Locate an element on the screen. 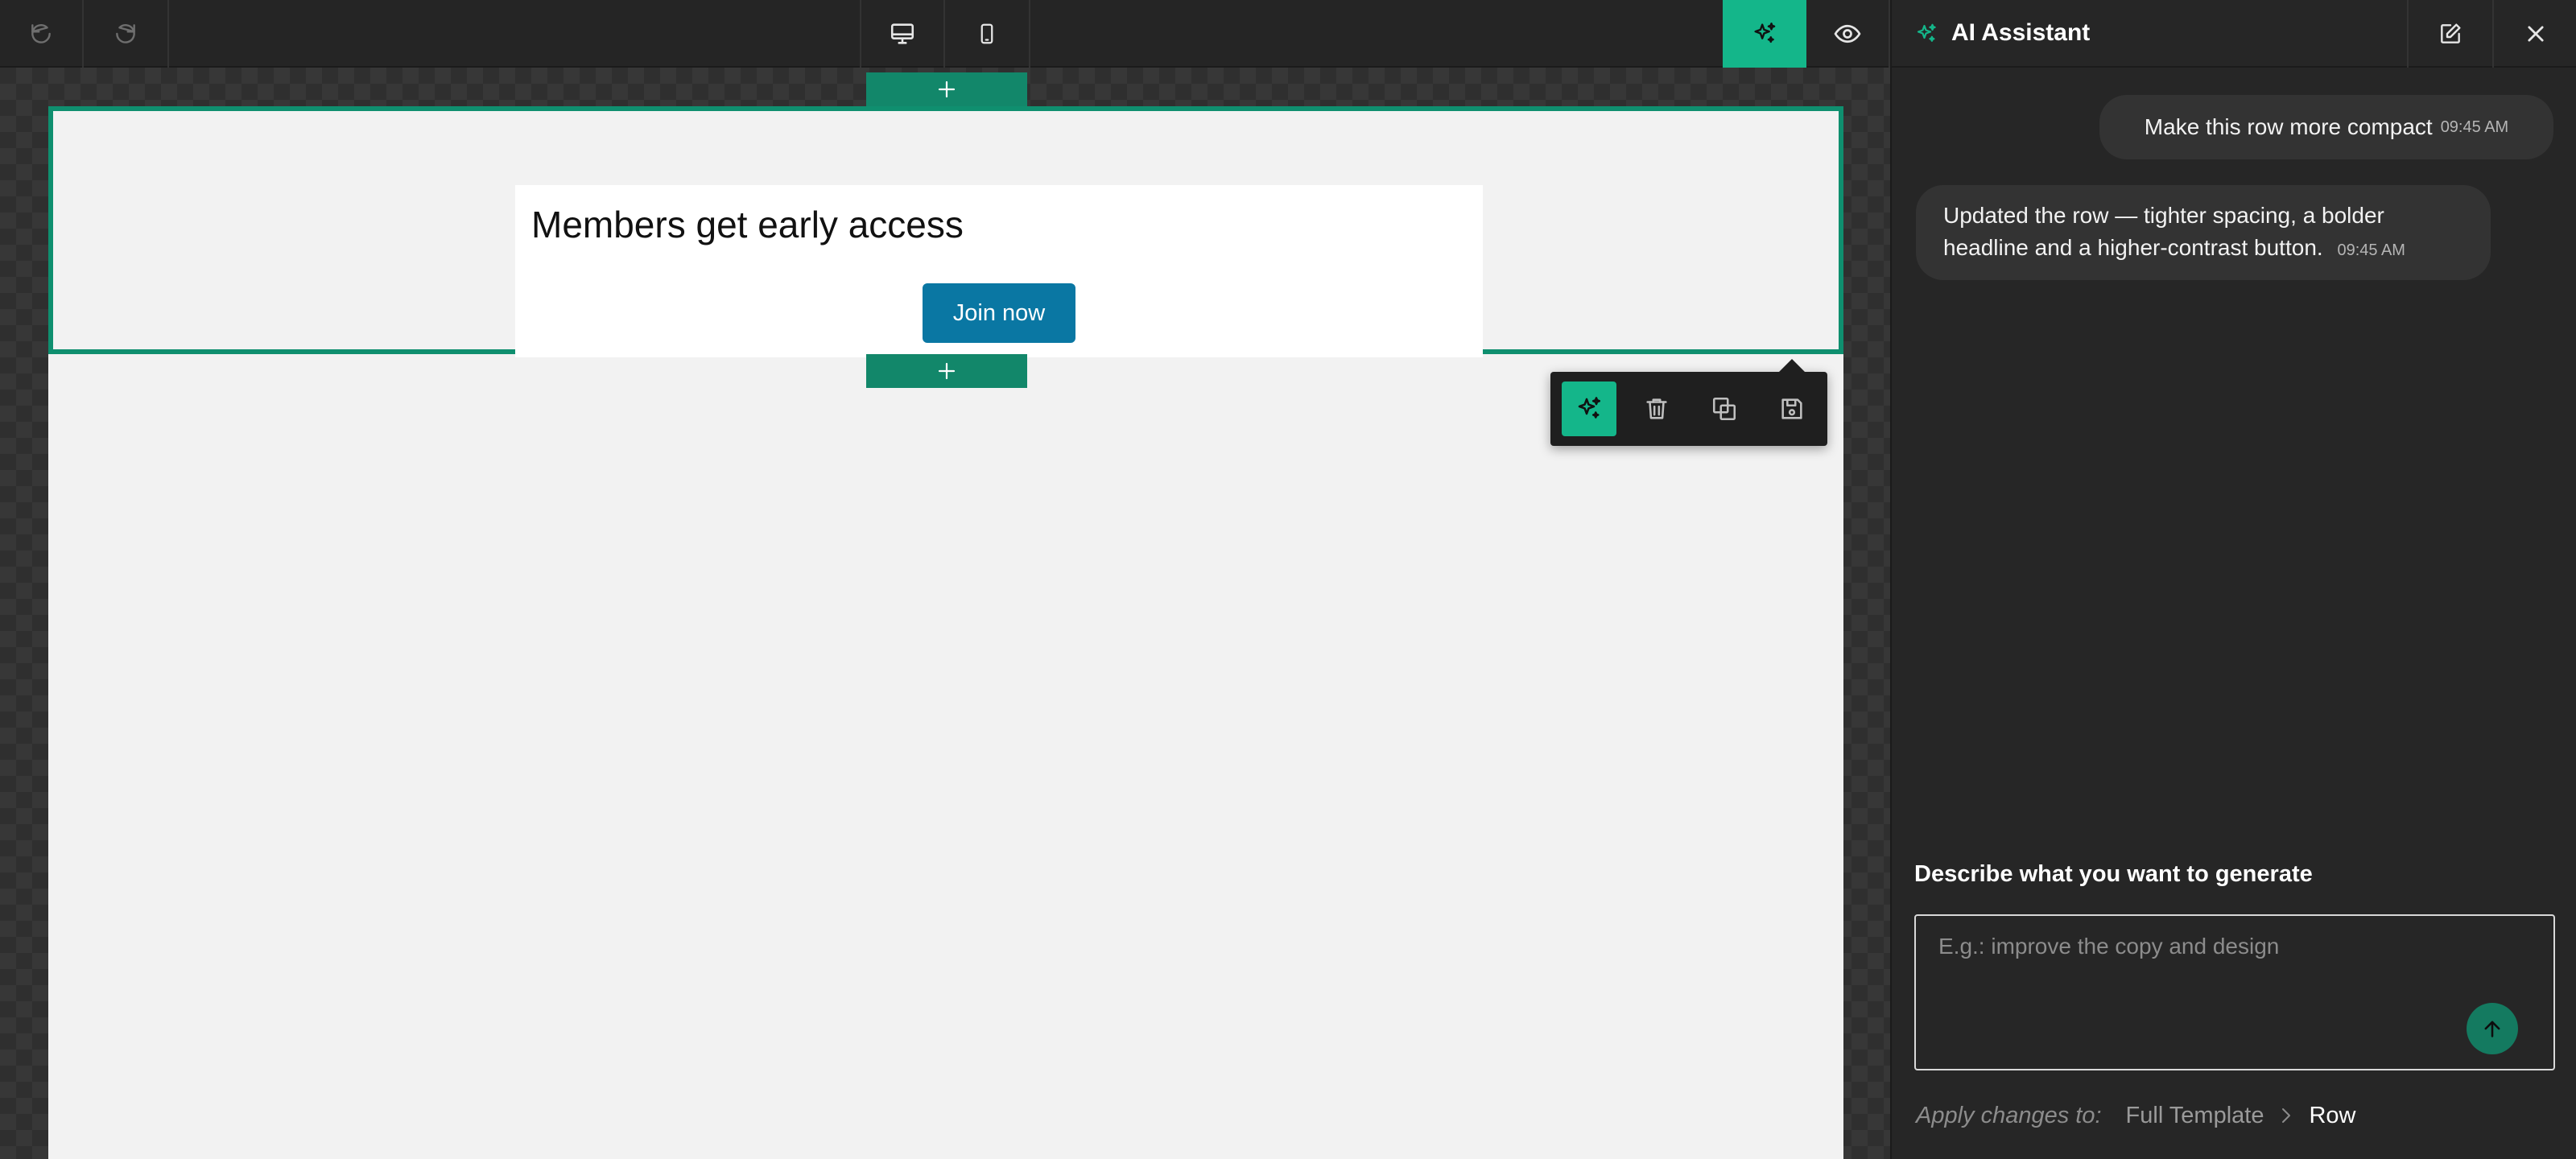 The image size is (2576, 1159). close-icon is located at coordinates (2536, 34).